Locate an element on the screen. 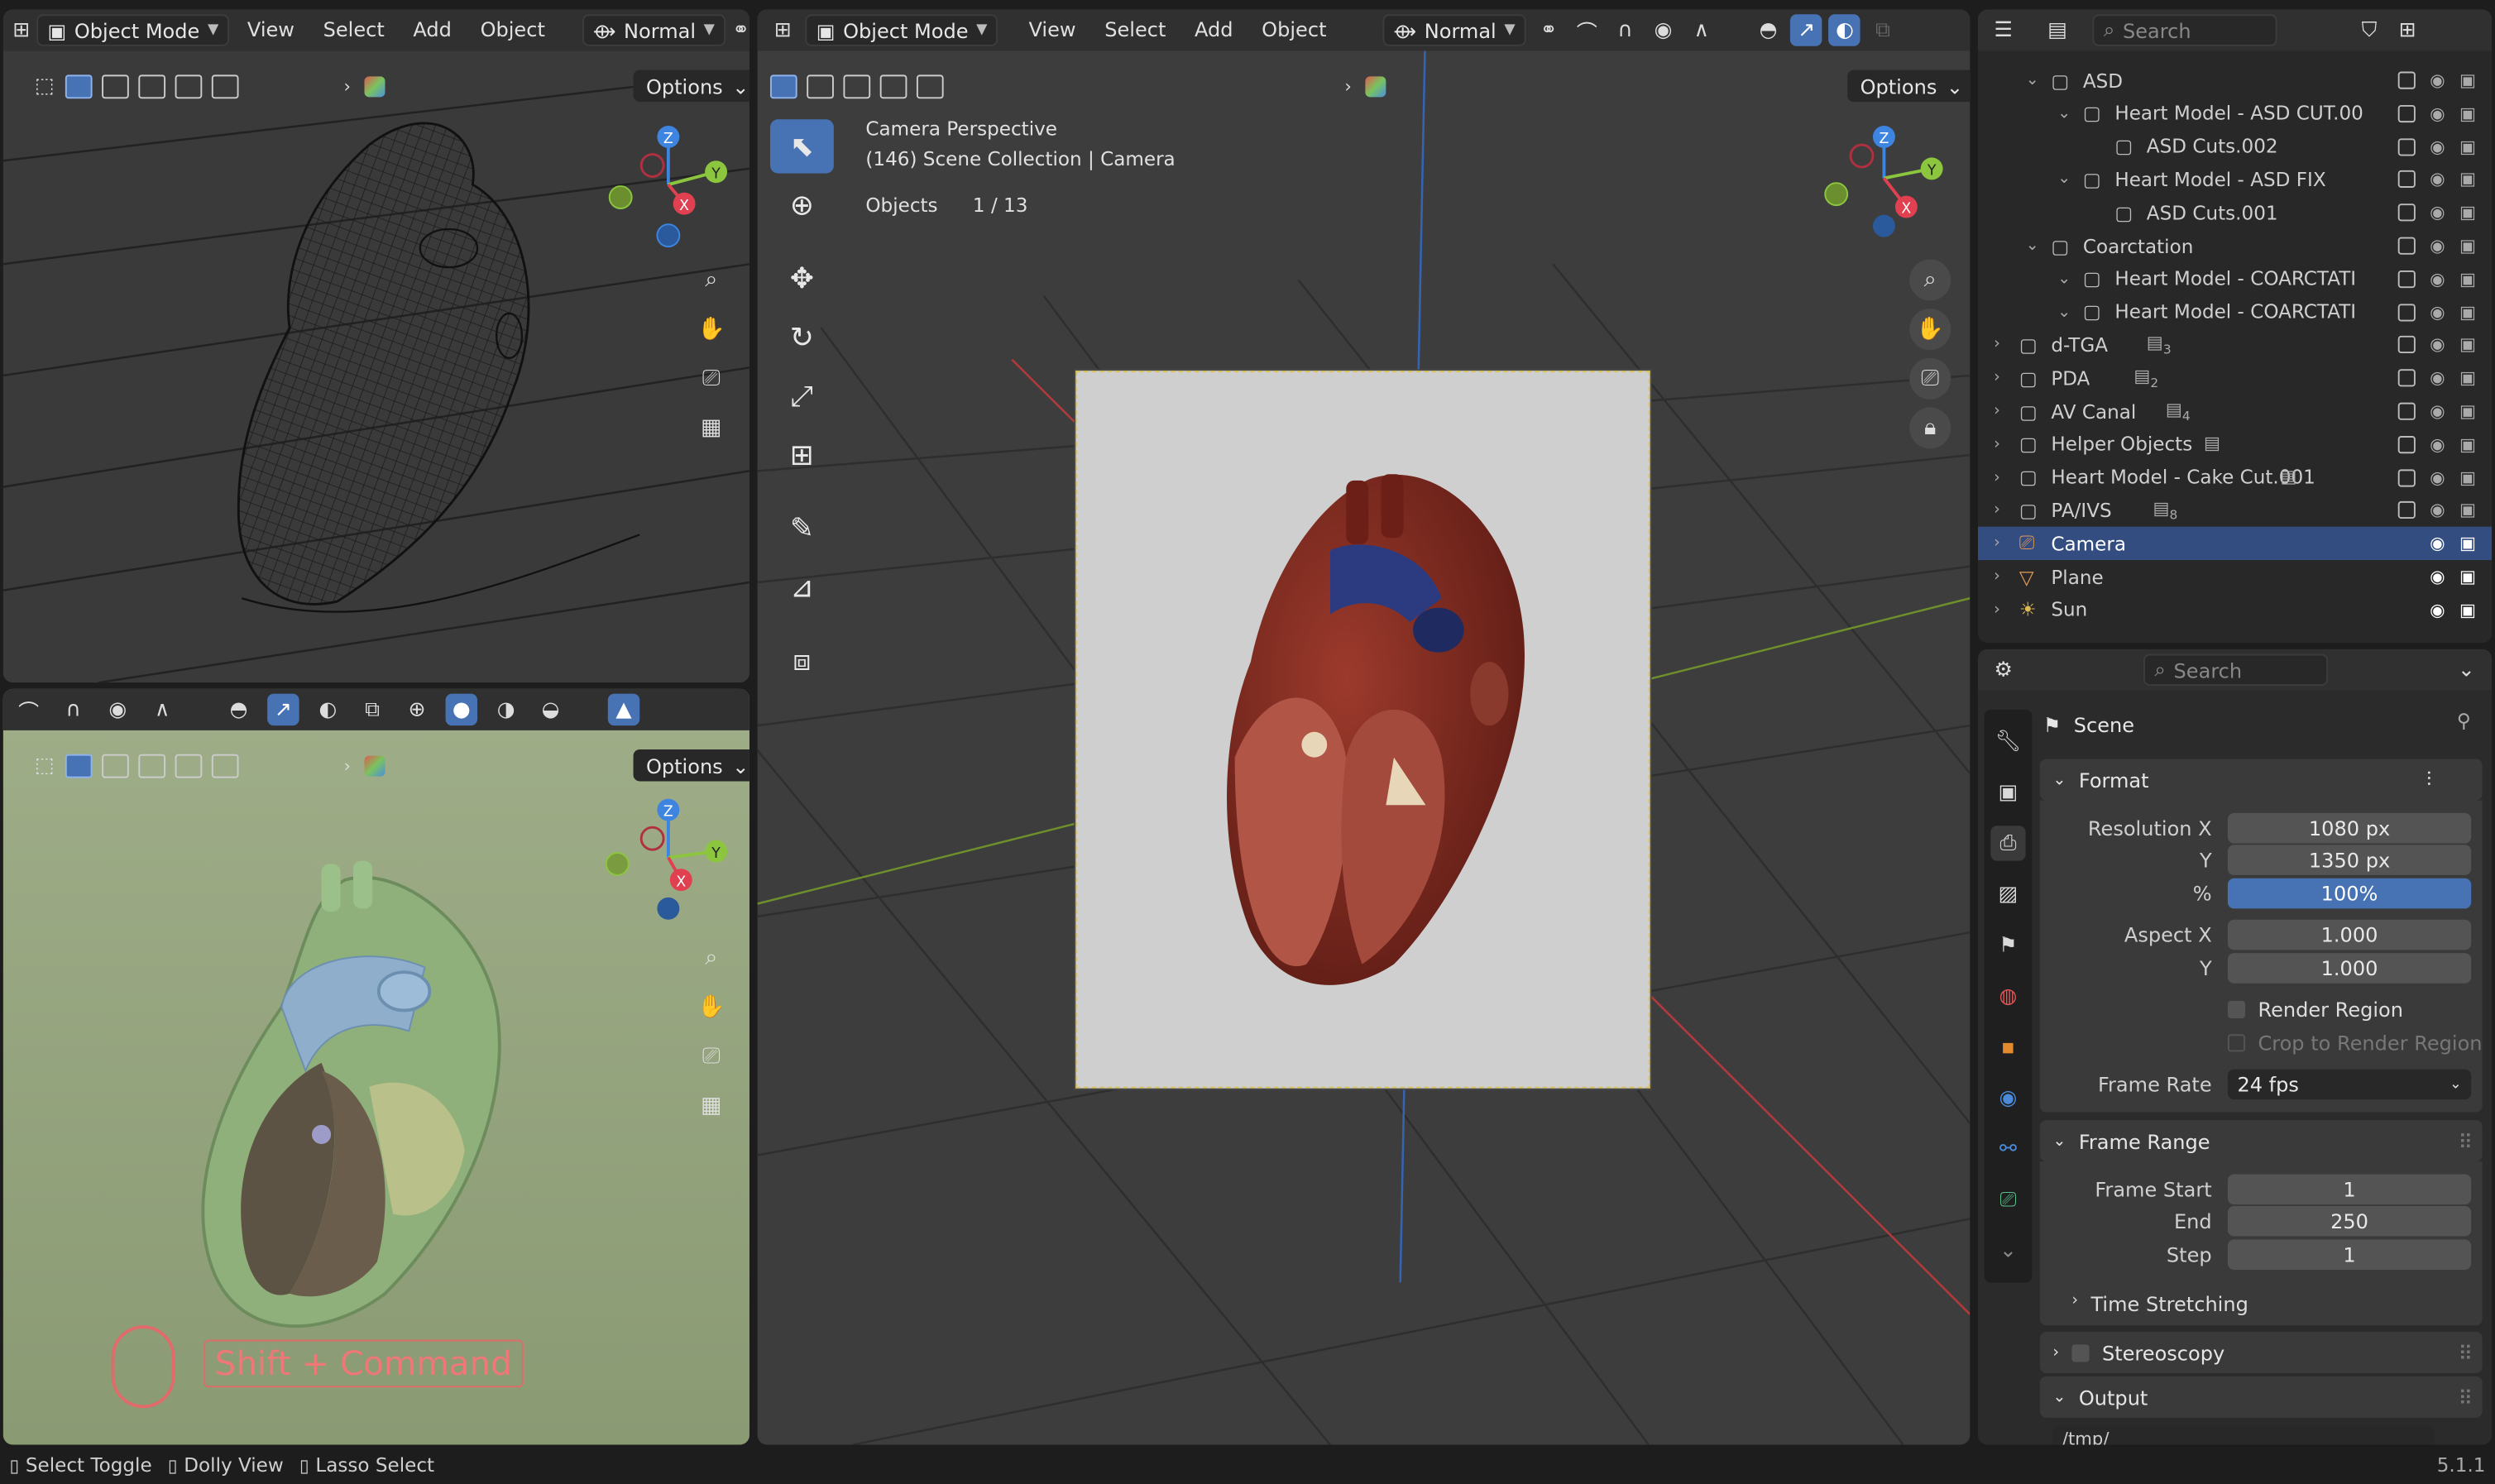  render-region-checkbox: Render Region is located at coordinates (2315, 1010).